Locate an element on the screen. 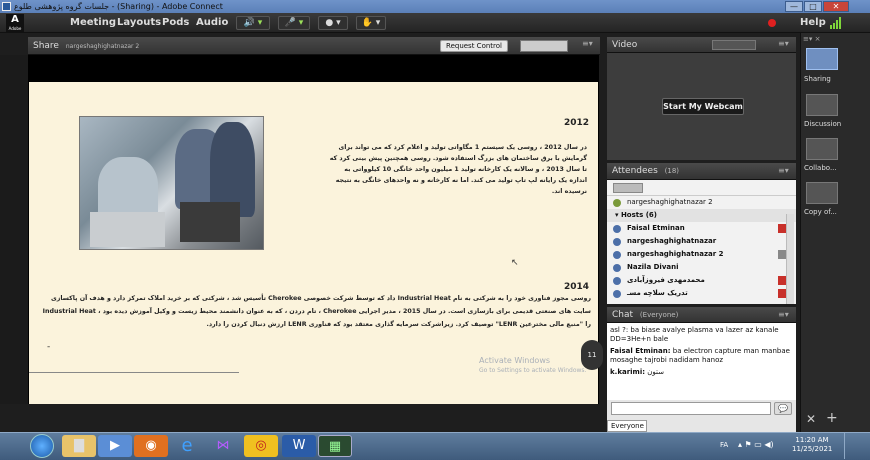 This screenshot has height=460, width=870. maximize-button: □ is located at coordinates (813, 6).